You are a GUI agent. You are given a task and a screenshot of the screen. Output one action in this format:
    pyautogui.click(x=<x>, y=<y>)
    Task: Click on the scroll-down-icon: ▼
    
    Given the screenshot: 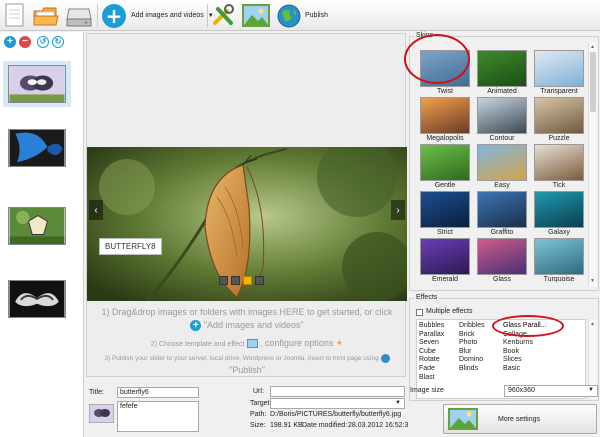 What is the action you would take?
    pyautogui.click(x=593, y=281)
    